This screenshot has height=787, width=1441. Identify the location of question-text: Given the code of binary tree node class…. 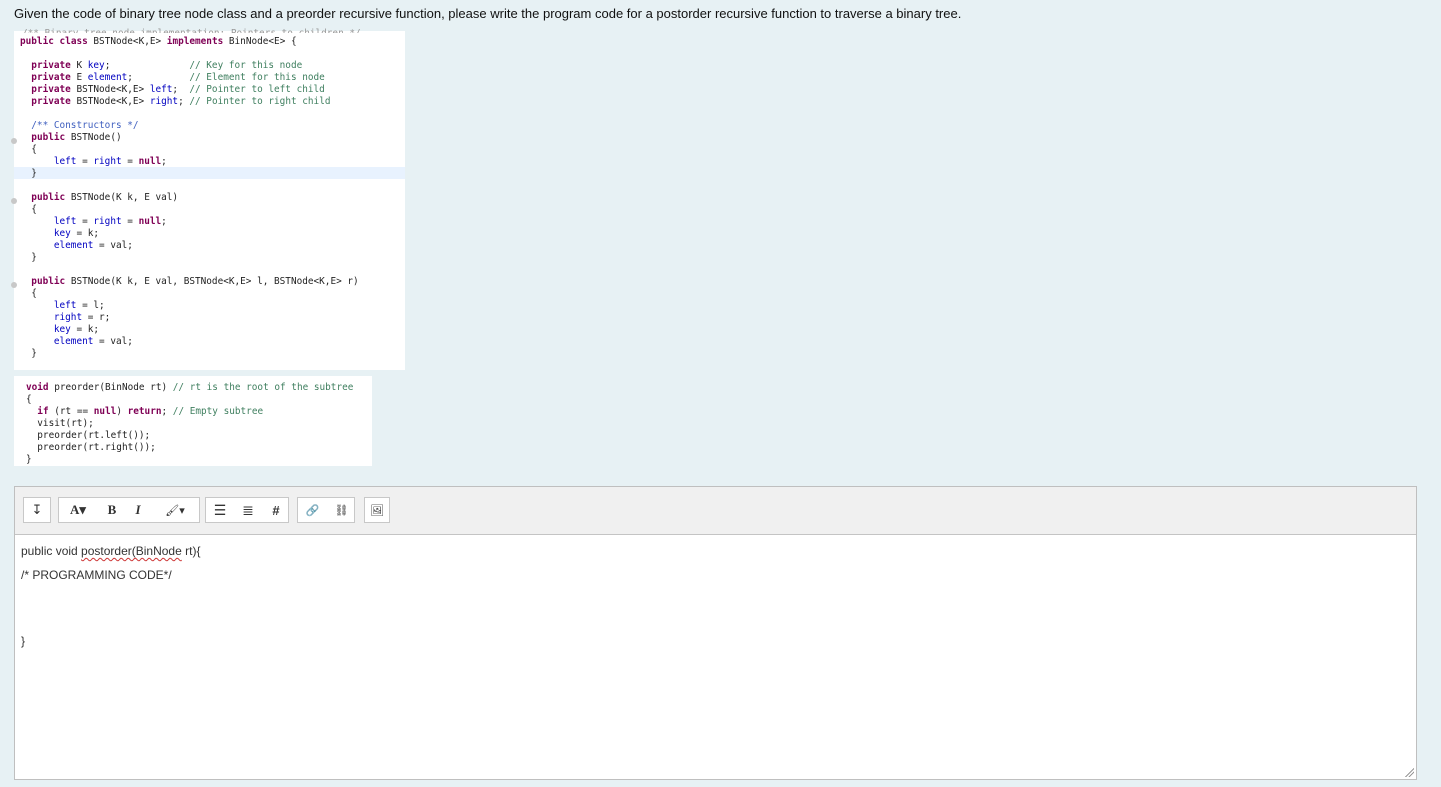
(488, 13).